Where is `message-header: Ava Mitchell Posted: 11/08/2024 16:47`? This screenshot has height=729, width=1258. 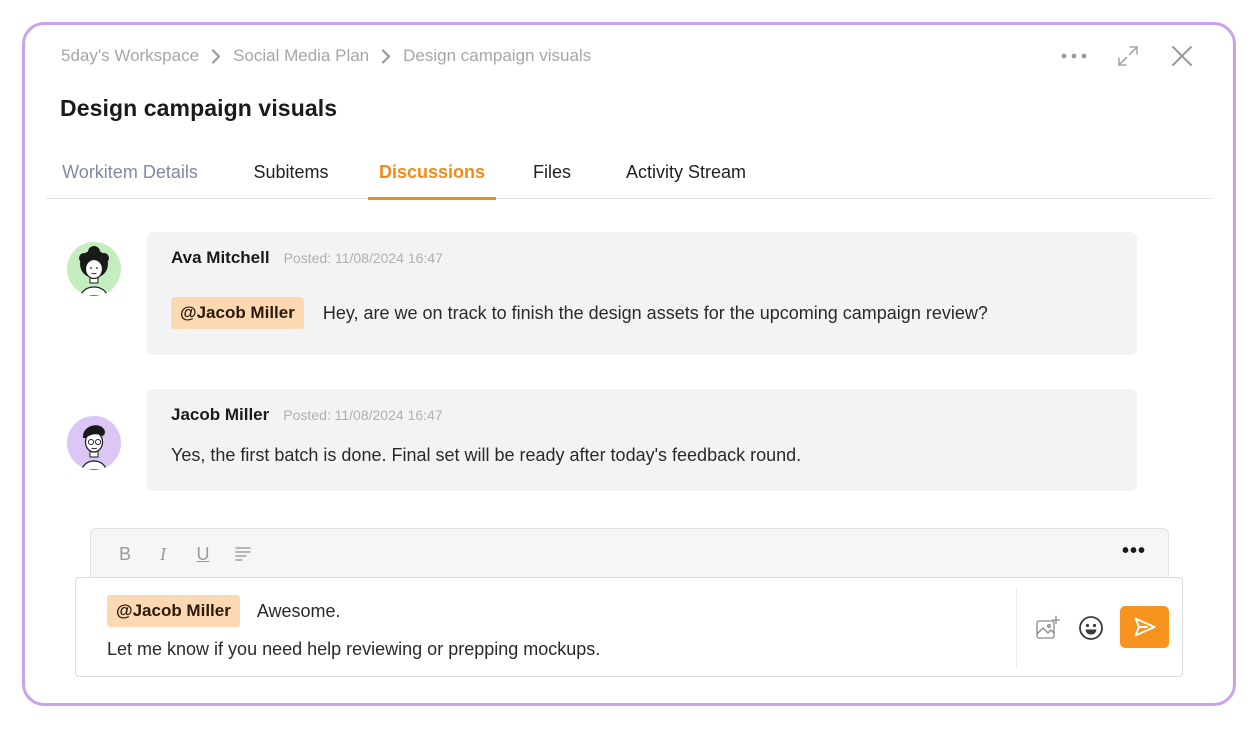 message-header: Ava Mitchell Posted: 11/08/2024 16:47 is located at coordinates (307, 258).